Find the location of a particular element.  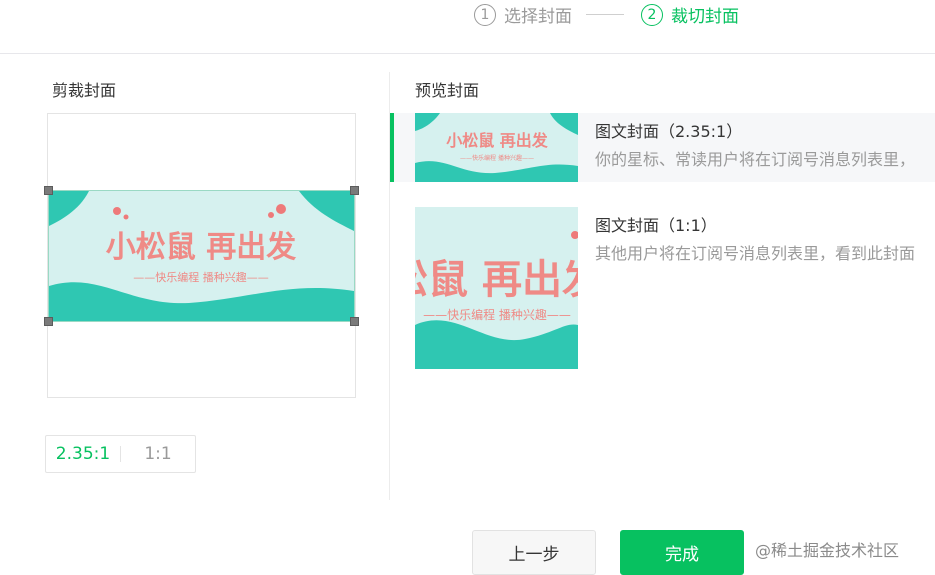

ratio-option-2-35-1: 2.35:1 is located at coordinates (83, 454).